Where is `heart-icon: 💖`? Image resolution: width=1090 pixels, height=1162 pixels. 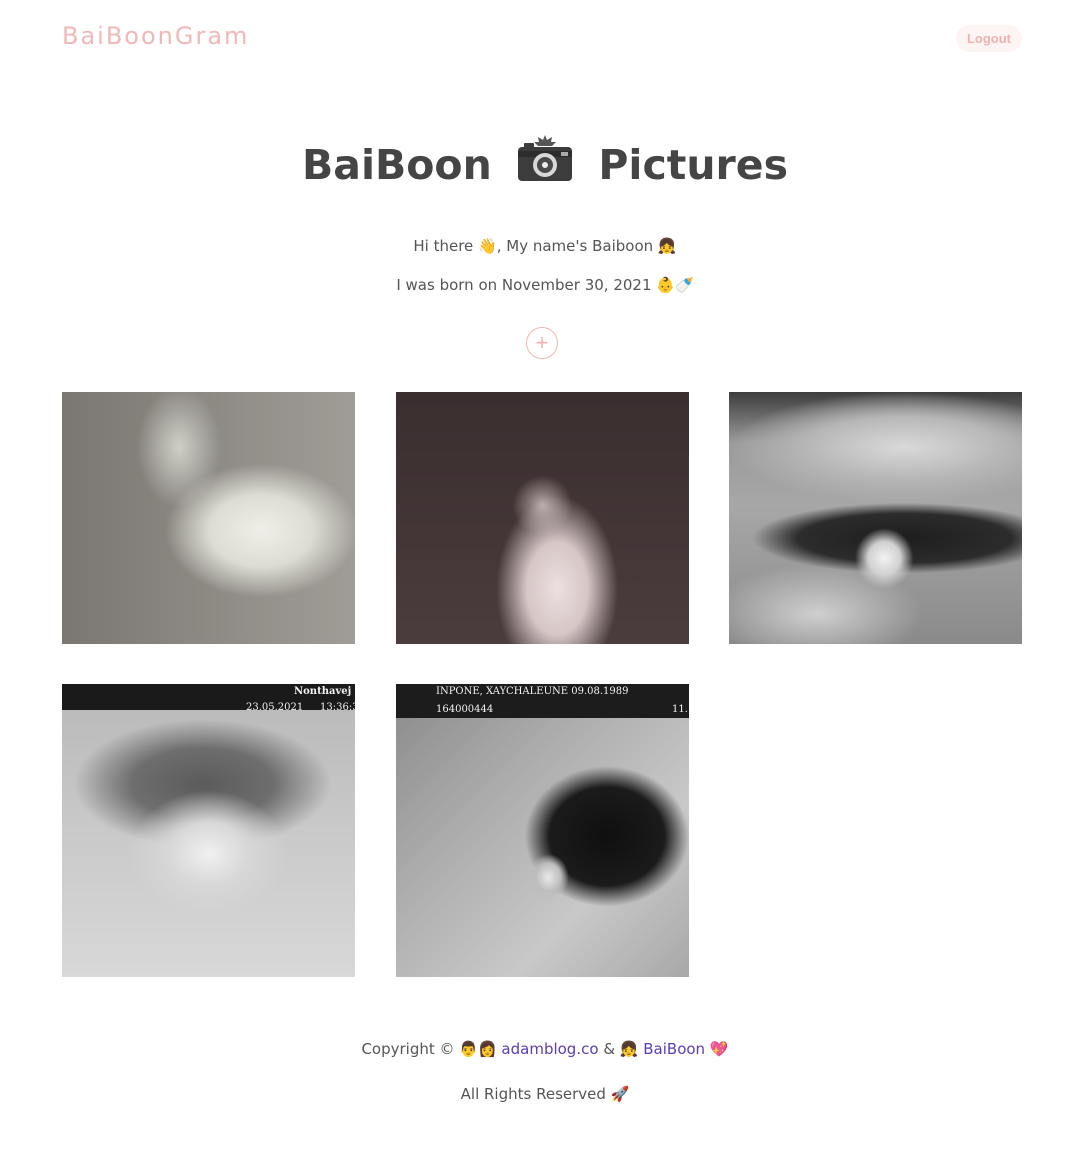 heart-icon: 💖 is located at coordinates (719, 1049).